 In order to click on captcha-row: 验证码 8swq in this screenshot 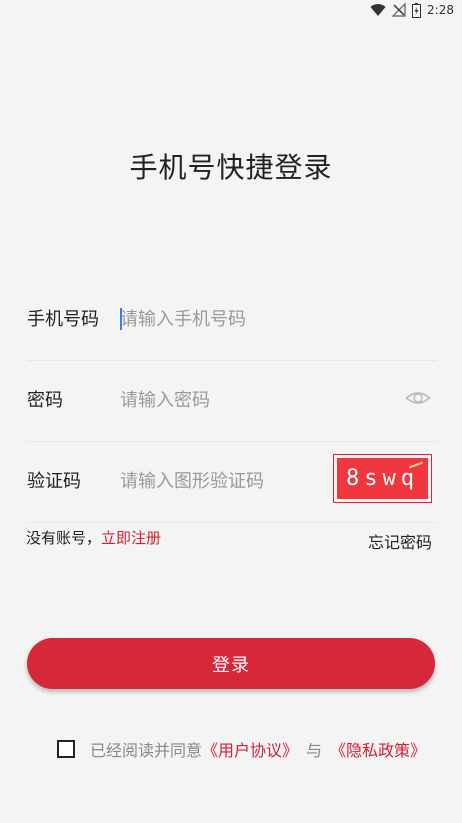, I will do `click(232, 482)`.